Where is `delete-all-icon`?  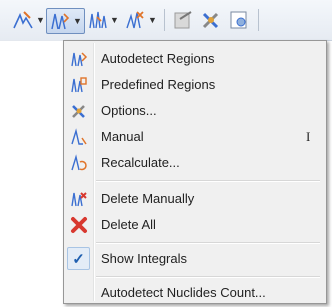 delete-all-icon is located at coordinates (79, 225).